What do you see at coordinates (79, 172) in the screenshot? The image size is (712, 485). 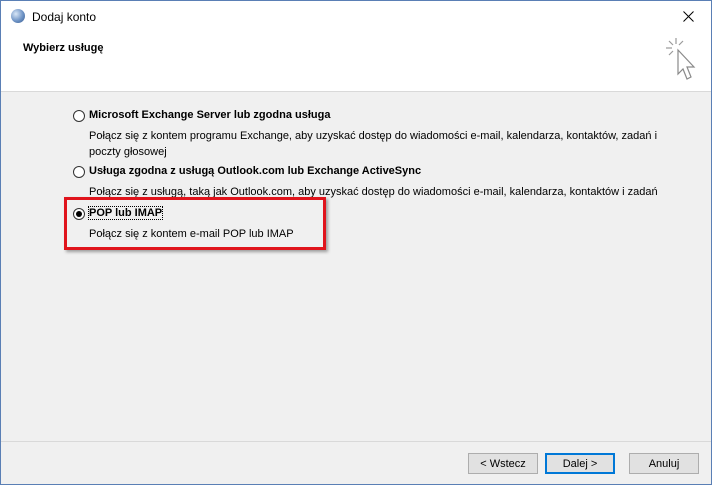 I see `radio-activesync` at bounding box center [79, 172].